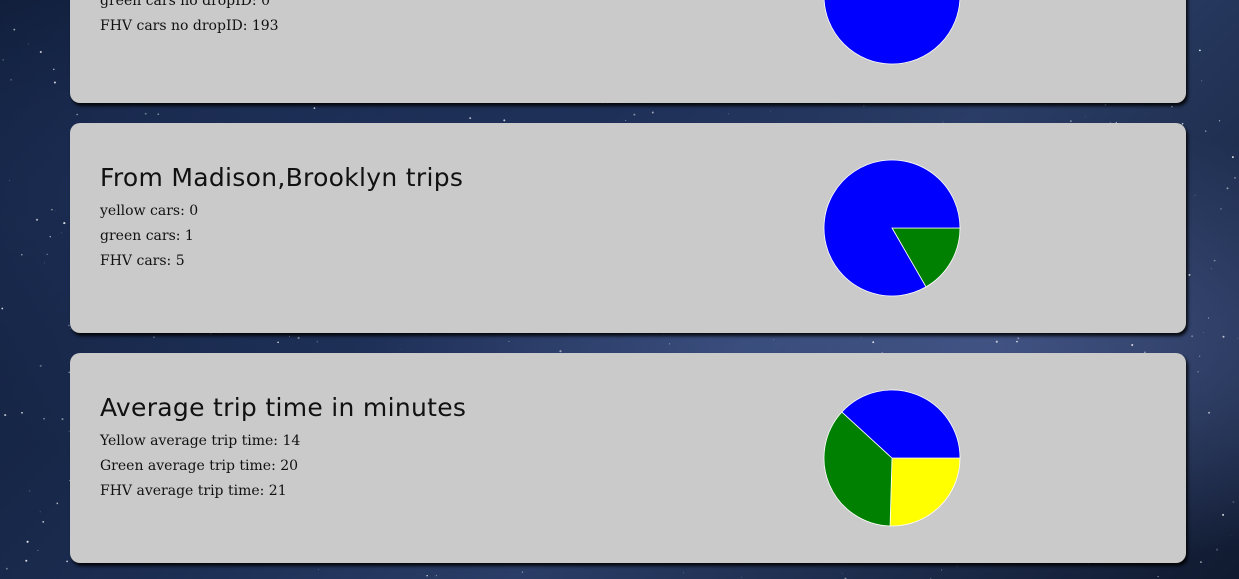  I want to click on panel-title: From Madison,Brooklyn trips, so click(282, 177).